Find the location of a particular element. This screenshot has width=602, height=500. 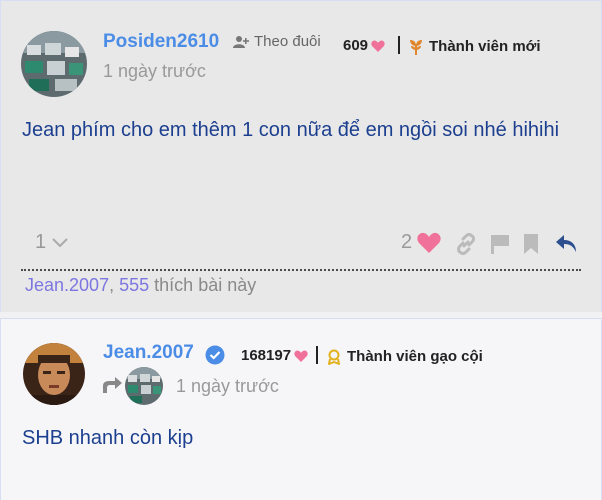

bookmark-button is located at coordinates (531, 244).